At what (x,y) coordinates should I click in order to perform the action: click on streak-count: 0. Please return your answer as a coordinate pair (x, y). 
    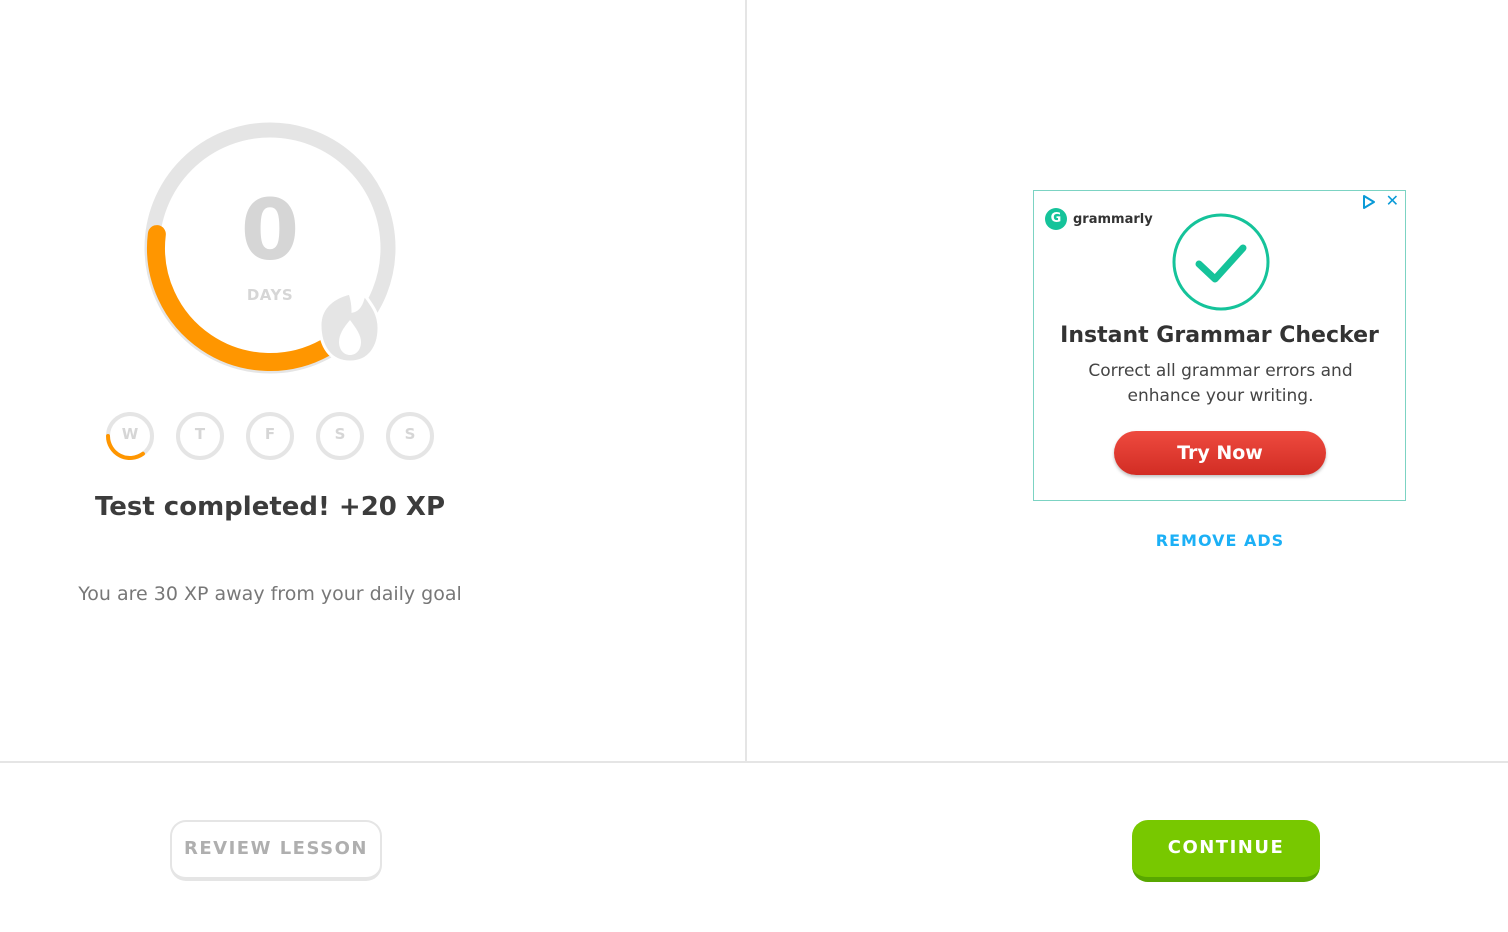
    Looking at the image, I should click on (270, 230).